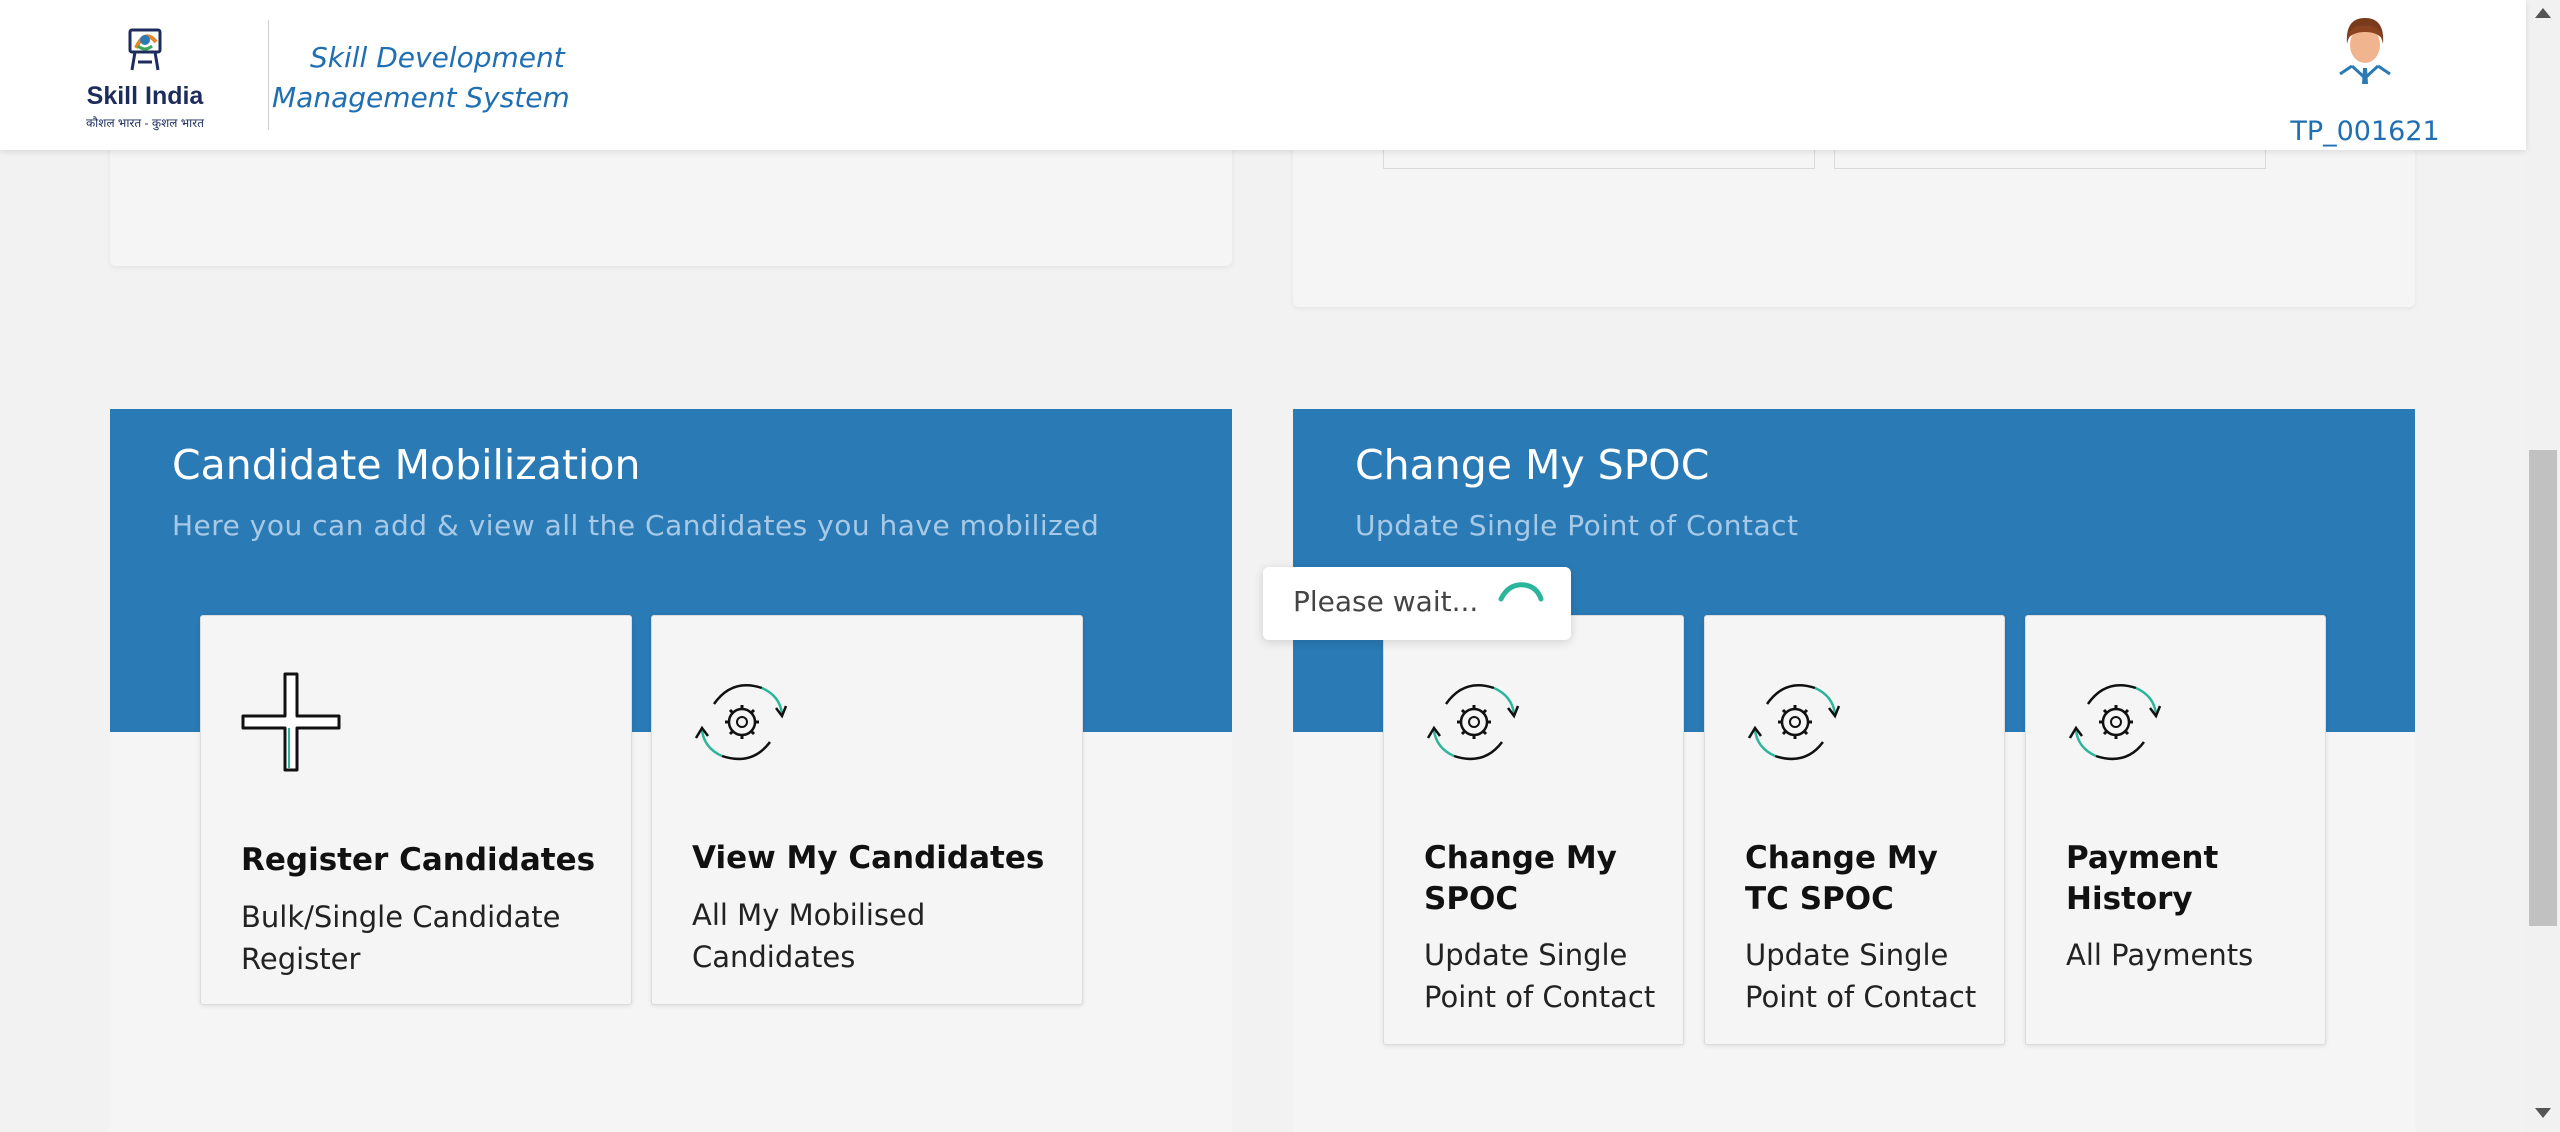  Describe the element at coordinates (2142, 878) in the screenshot. I see `card-title: Payment History` at that location.